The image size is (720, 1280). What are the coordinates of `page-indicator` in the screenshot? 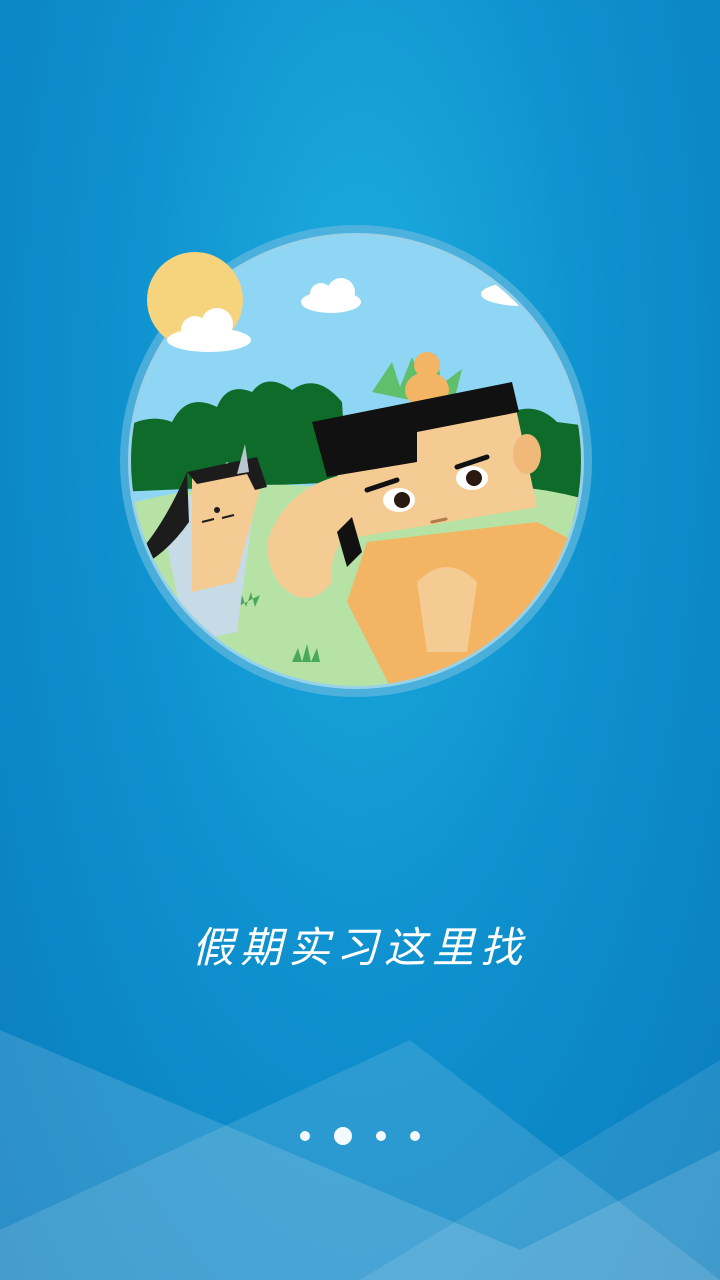 It's located at (360, 1136).